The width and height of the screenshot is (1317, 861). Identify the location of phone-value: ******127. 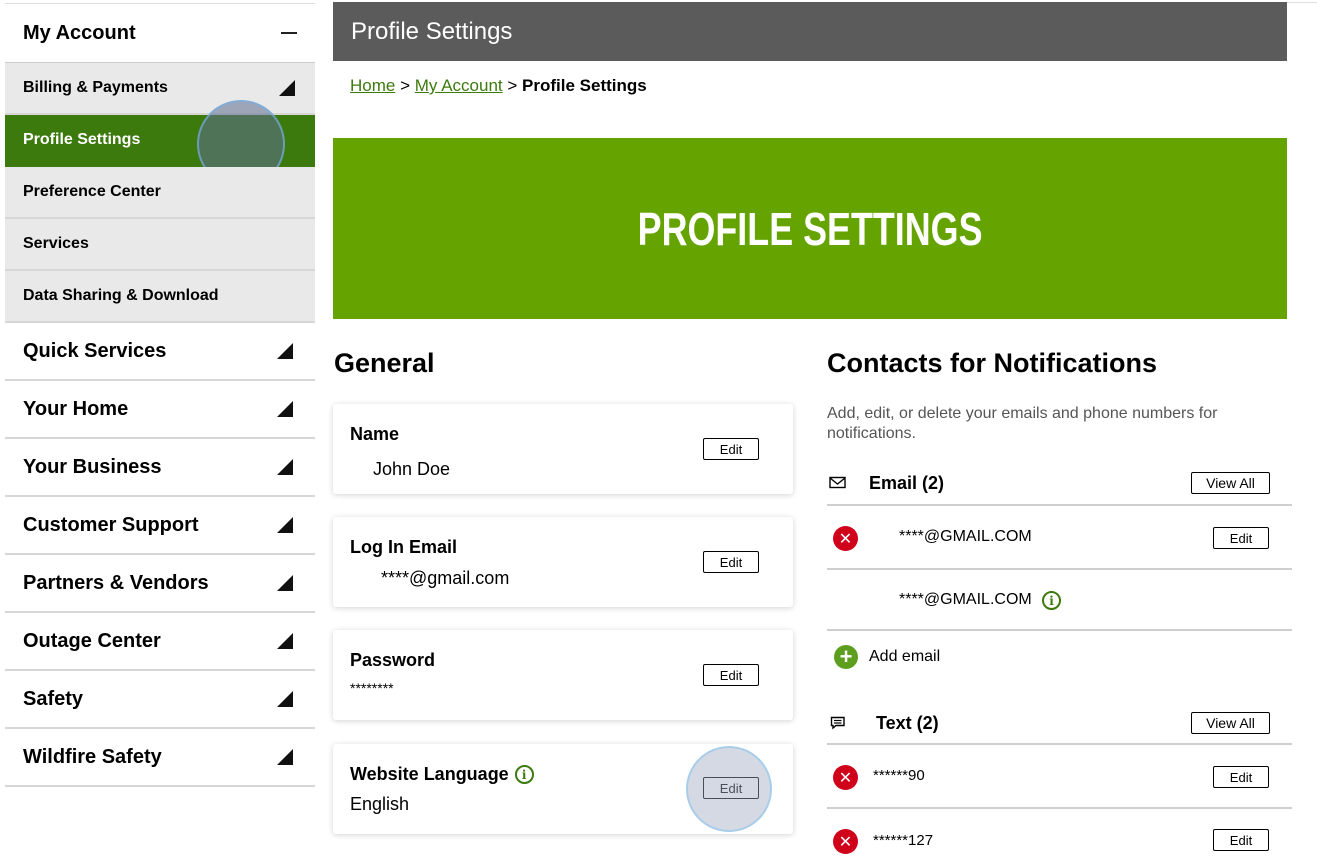
(903, 840).